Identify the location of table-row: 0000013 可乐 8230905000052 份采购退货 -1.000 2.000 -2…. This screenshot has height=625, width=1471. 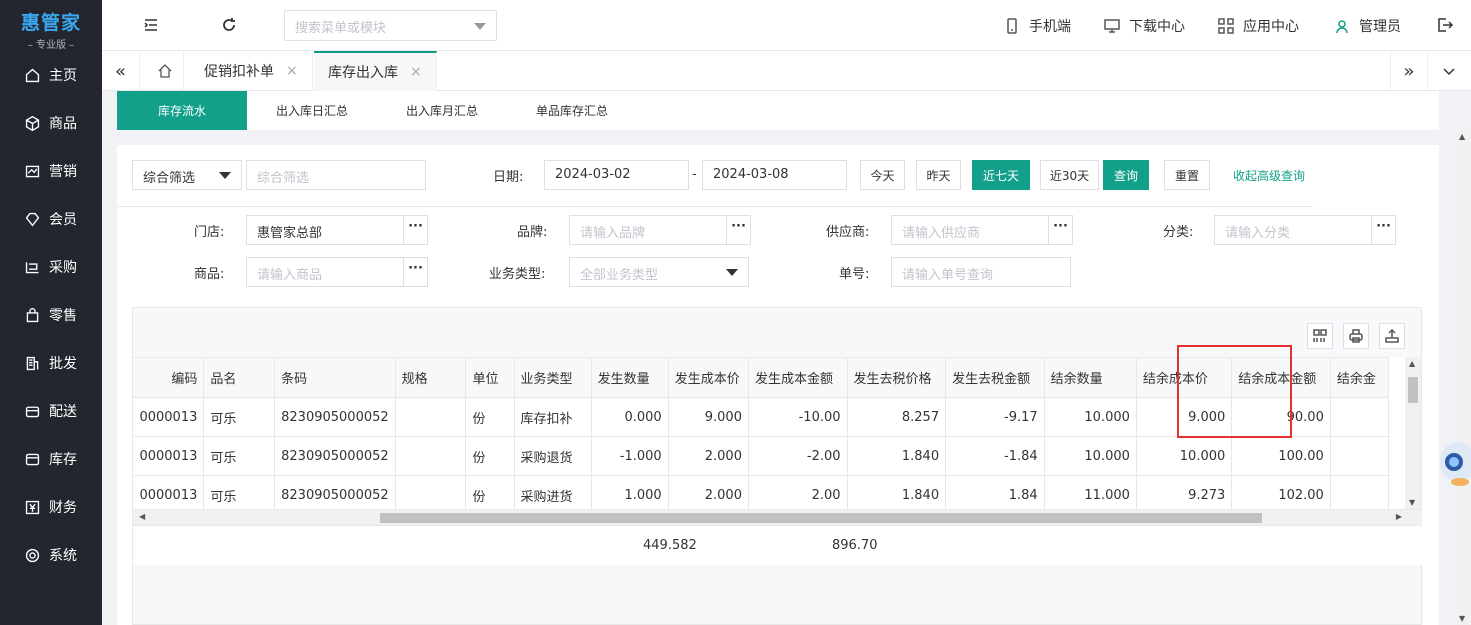
(761, 456).